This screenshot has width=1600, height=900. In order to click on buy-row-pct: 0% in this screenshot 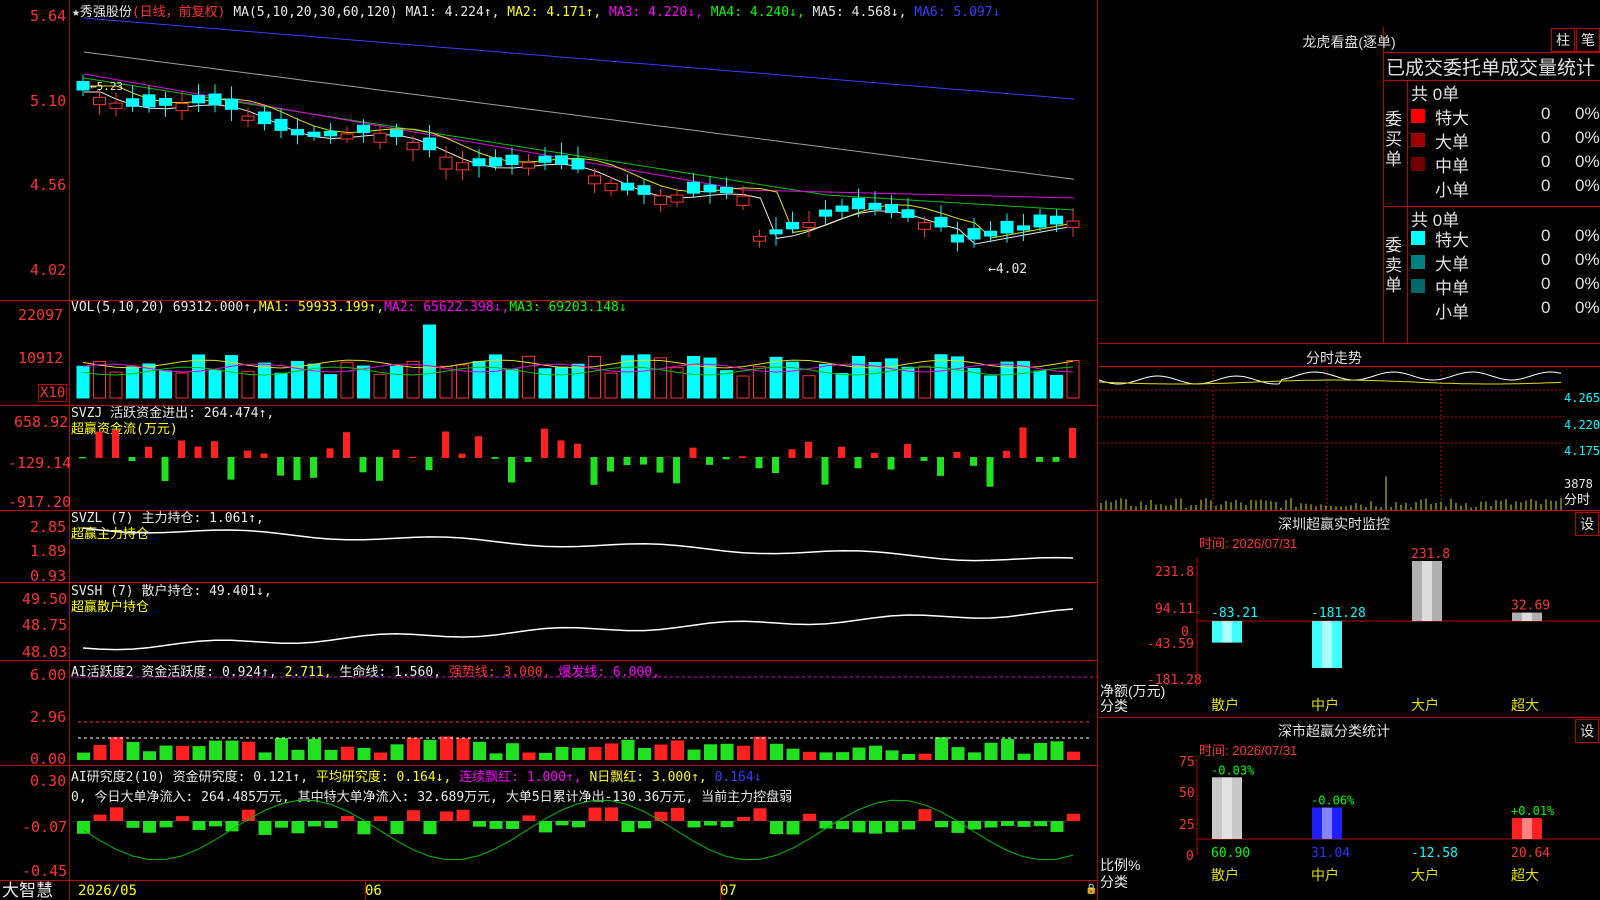, I will do `click(1587, 113)`.